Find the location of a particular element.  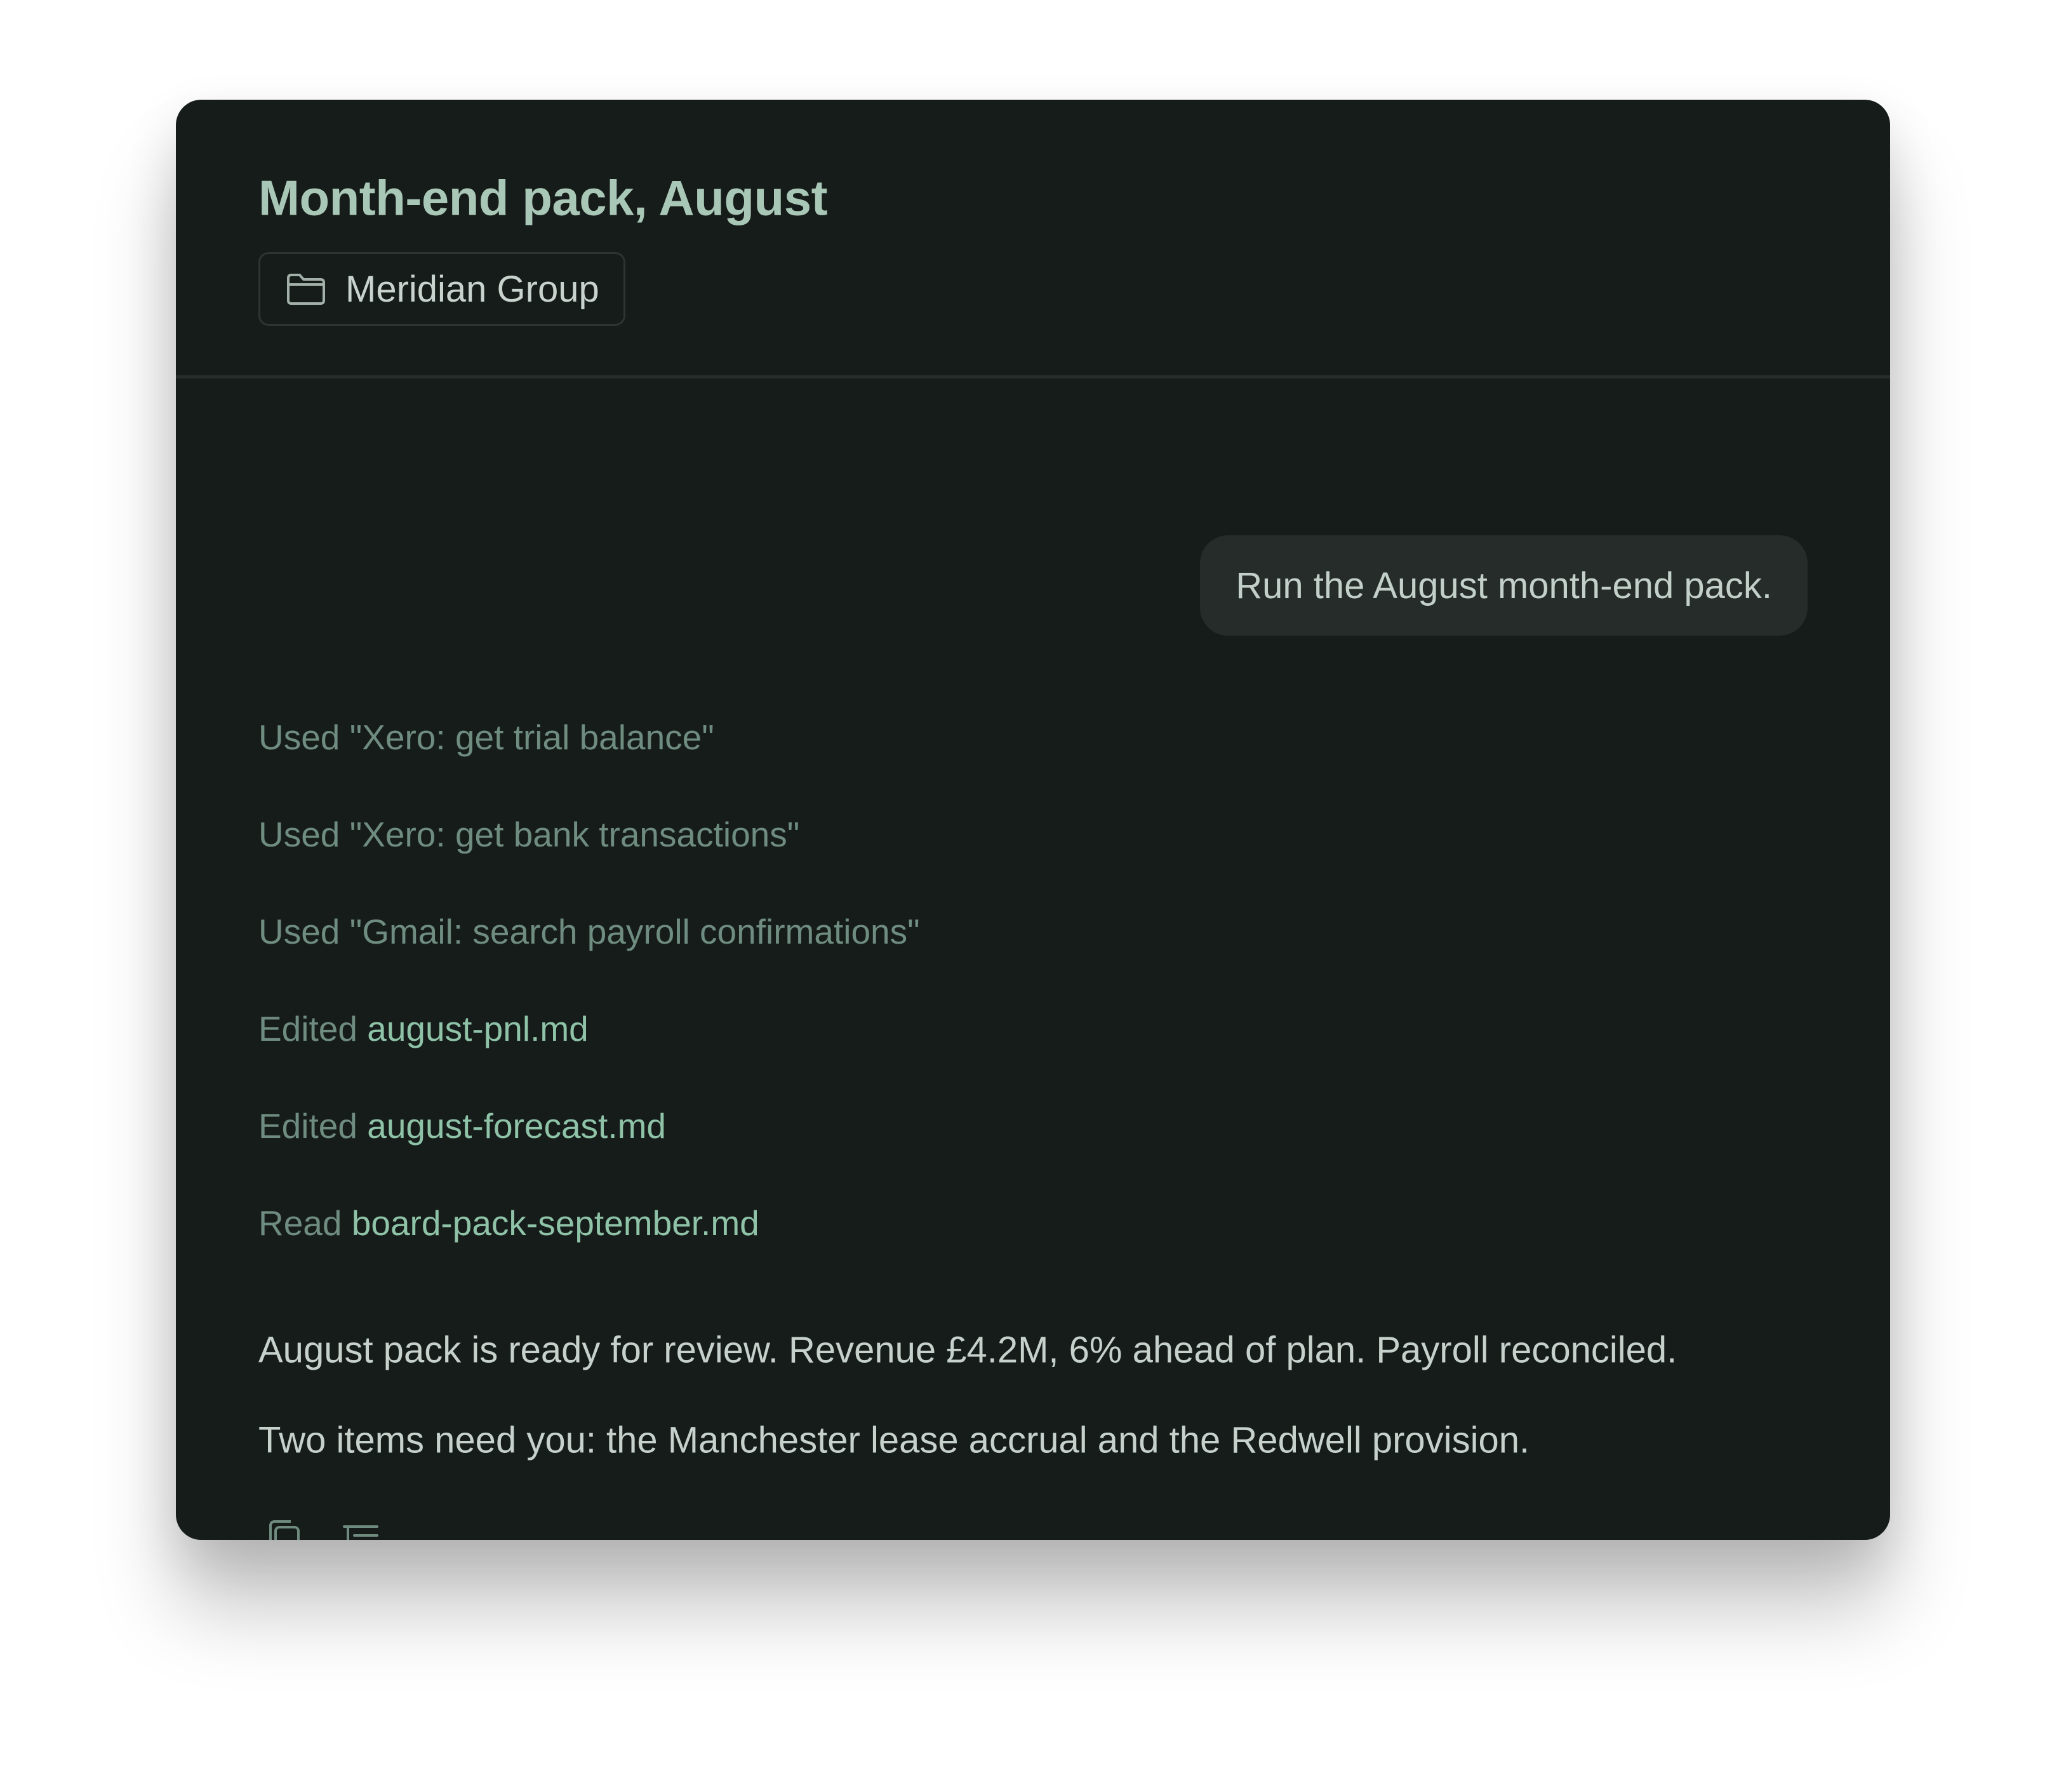

activity-item: Used "Xero: get bank transactions" is located at coordinates (529, 835).